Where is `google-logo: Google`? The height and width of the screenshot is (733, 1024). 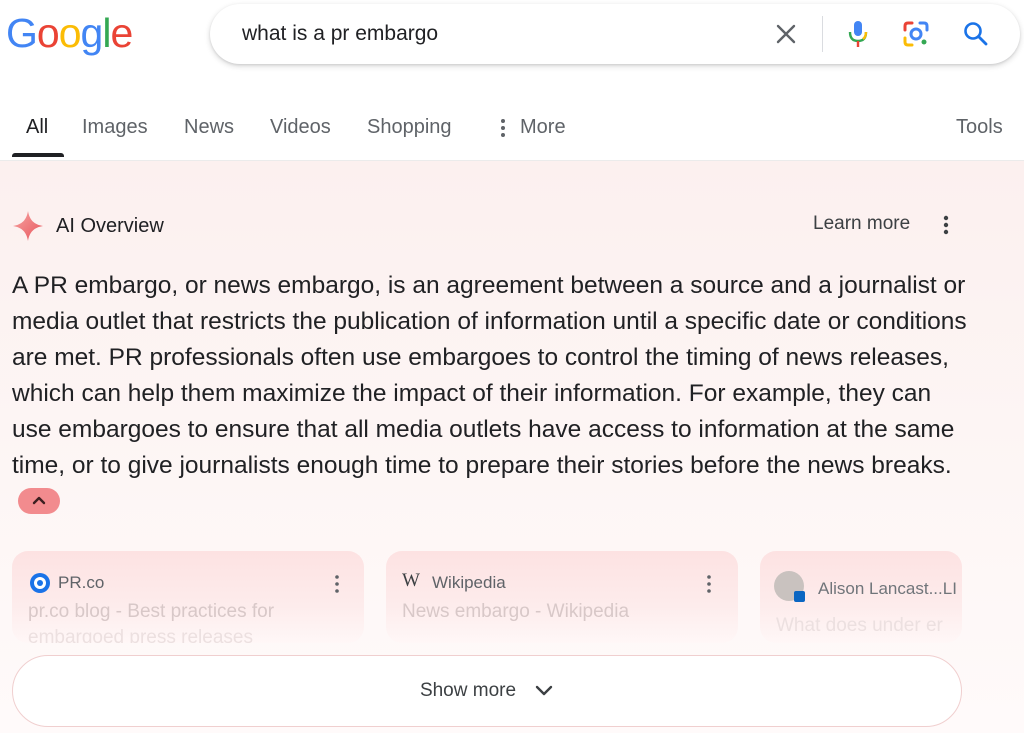 google-logo: Google is located at coordinates (69, 33).